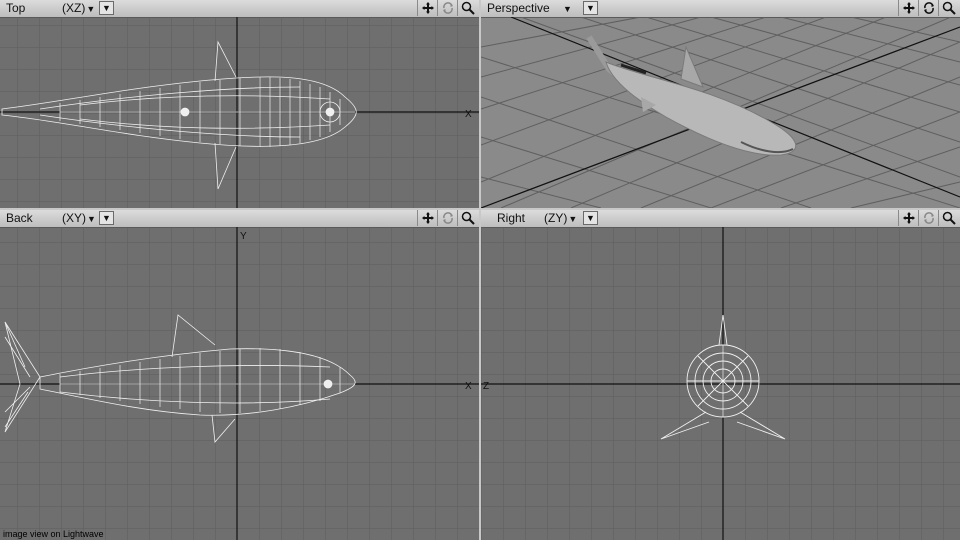 This screenshot has width=960, height=540. I want to click on view-mode-label: Back, so click(19, 218).